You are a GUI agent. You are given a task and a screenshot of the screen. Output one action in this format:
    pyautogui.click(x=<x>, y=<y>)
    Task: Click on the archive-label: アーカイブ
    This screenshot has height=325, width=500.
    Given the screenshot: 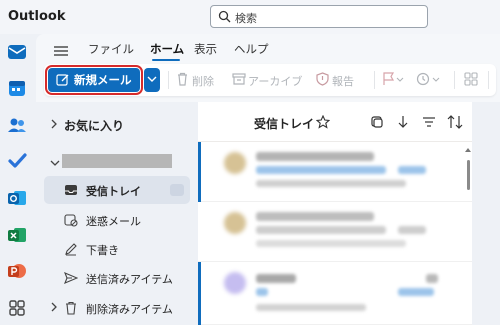 What is the action you would take?
    pyautogui.click(x=275, y=81)
    